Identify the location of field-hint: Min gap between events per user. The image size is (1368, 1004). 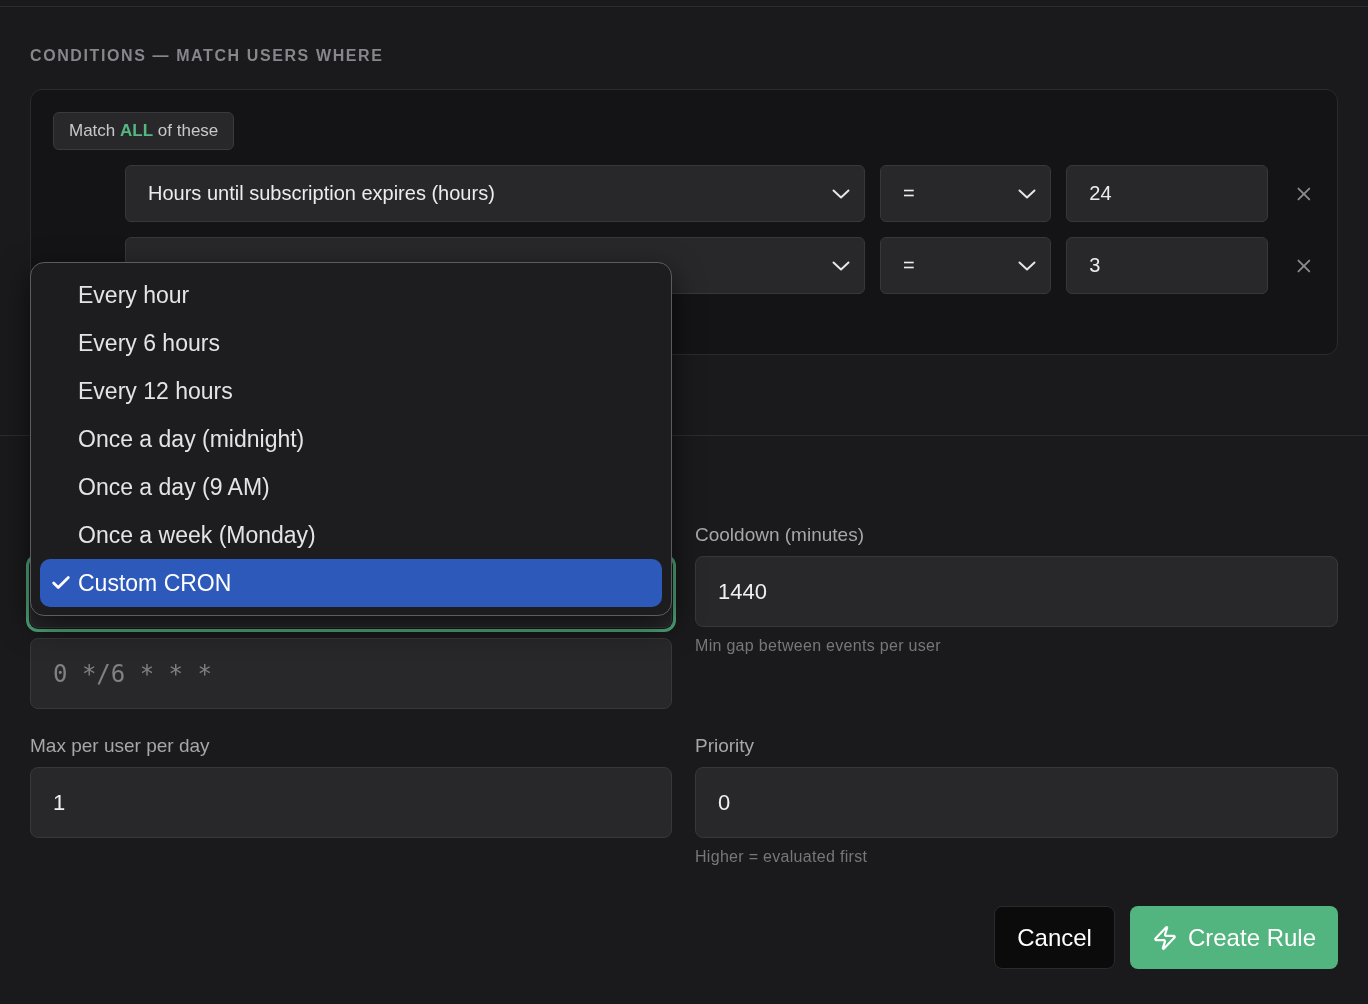
(818, 646).